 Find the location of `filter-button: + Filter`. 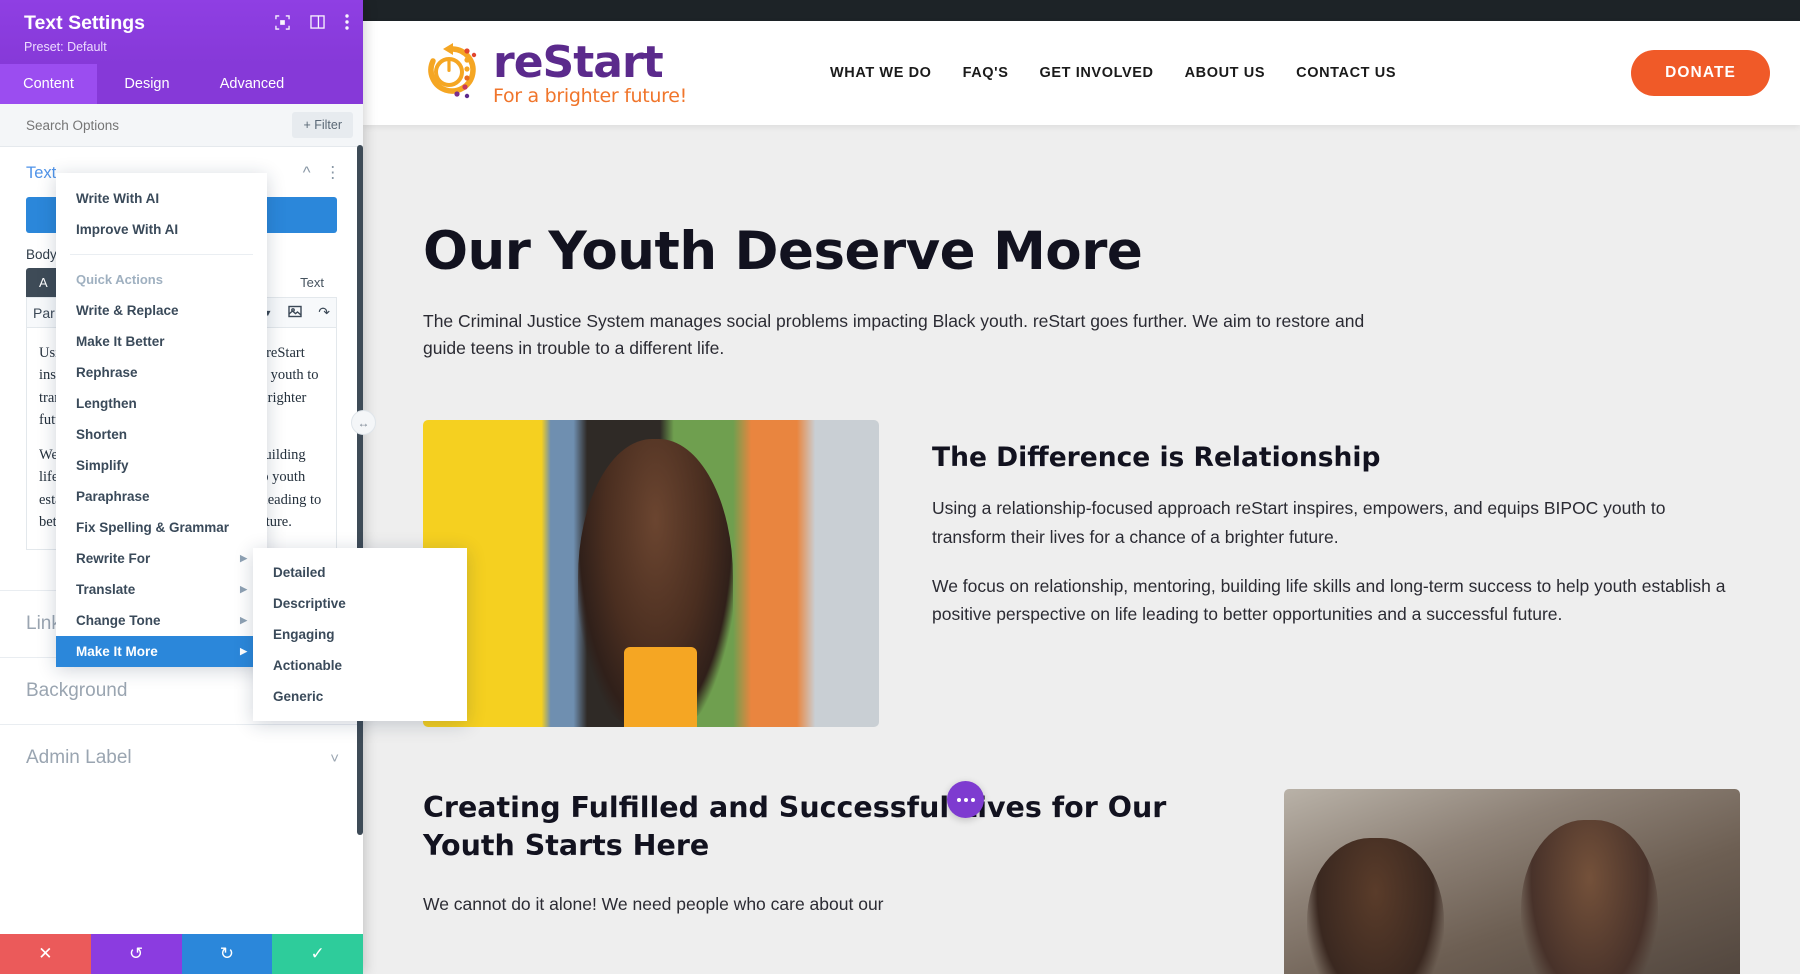

filter-button: + Filter is located at coordinates (322, 125).